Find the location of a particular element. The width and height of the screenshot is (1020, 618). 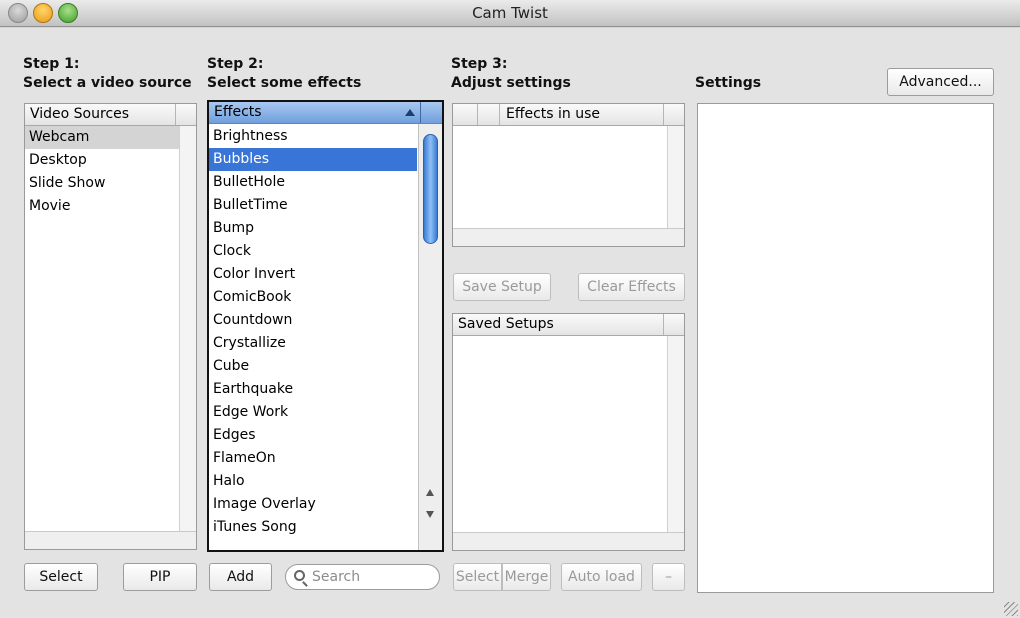

step3-instruction: Adjust settings is located at coordinates (511, 83).